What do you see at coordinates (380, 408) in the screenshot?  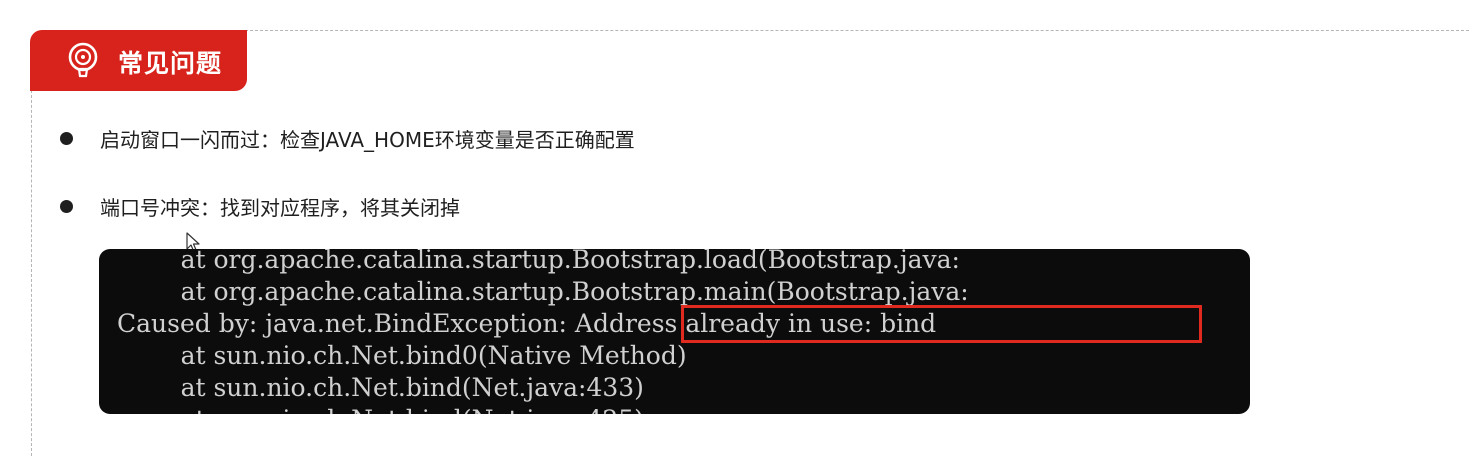 I see `terminal-line-partial: at sun.nio.ch.Net.bind(Net.java:425)` at bounding box center [380, 408].